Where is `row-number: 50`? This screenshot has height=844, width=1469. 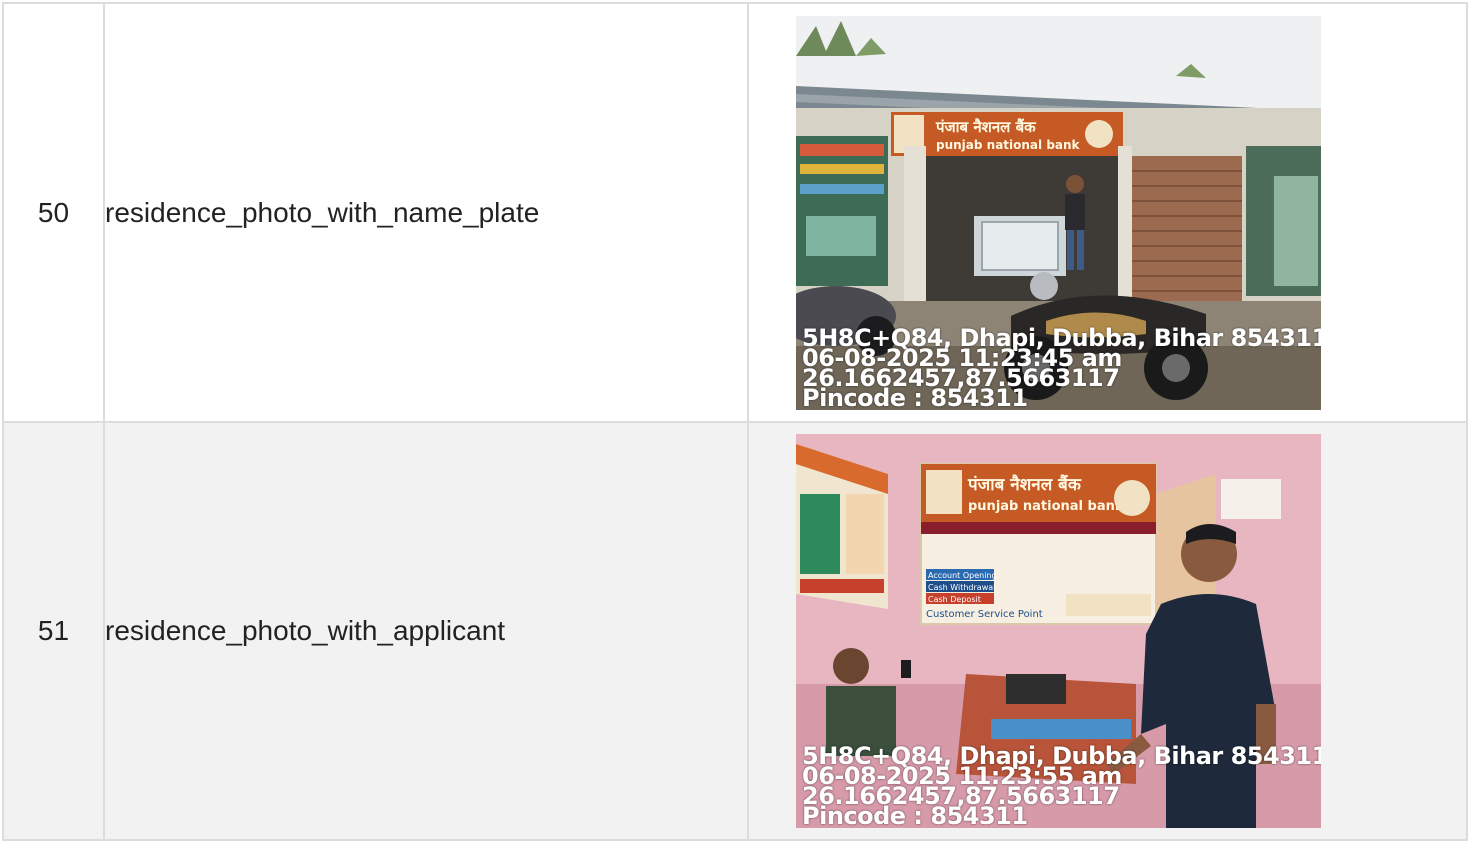 row-number: 50 is located at coordinates (53, 212).